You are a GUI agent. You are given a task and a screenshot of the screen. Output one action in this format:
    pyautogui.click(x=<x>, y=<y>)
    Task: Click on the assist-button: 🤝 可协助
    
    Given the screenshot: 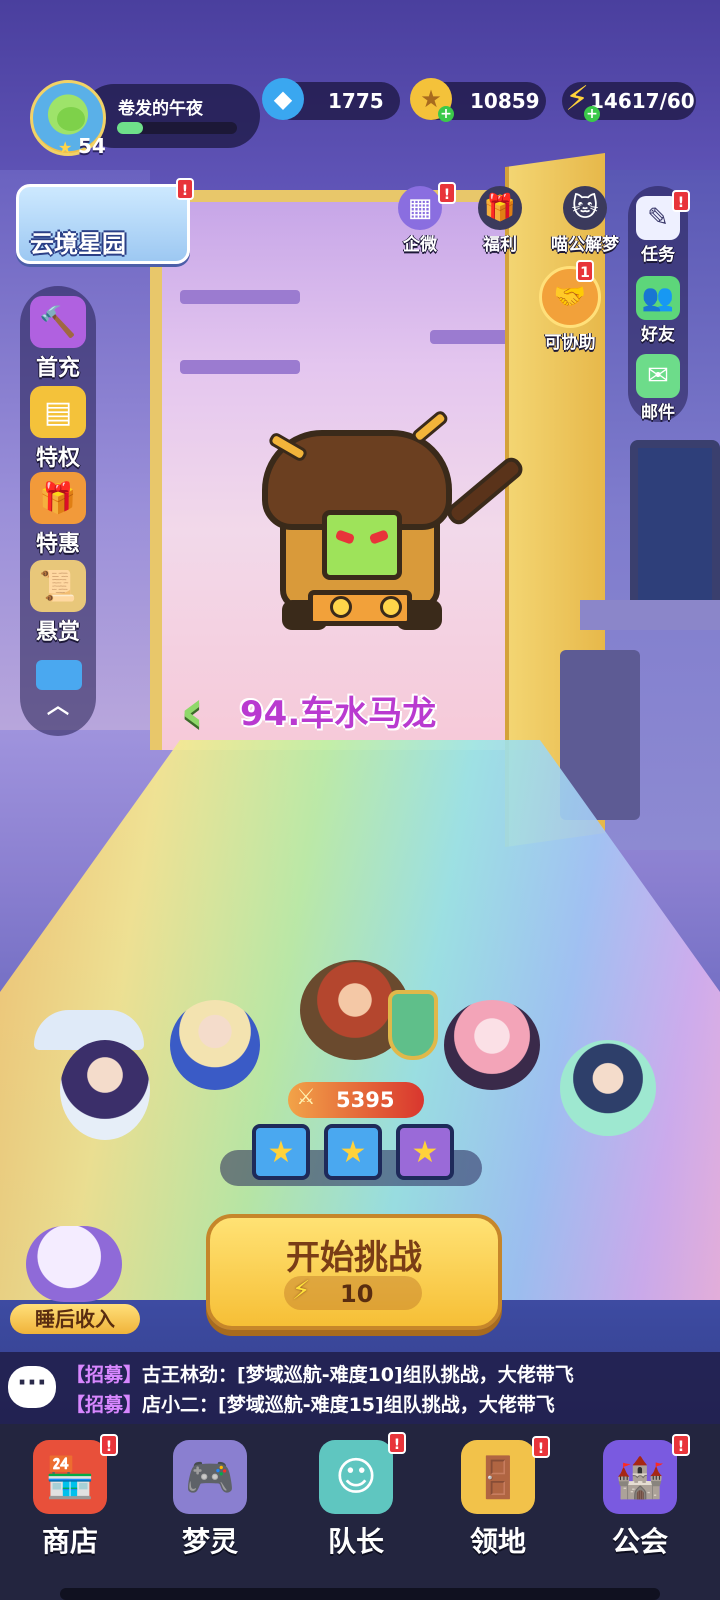 What is the action you would take?
    pyautogui.click(x=570, y=309)
    